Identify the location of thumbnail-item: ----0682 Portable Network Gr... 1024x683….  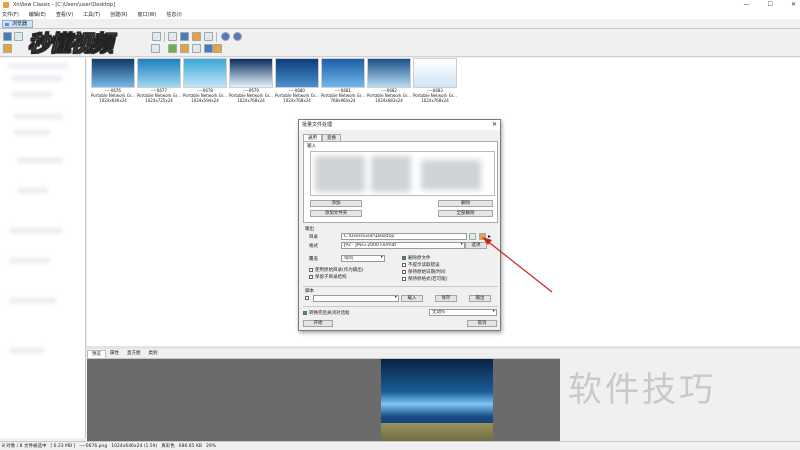
(389, 80).